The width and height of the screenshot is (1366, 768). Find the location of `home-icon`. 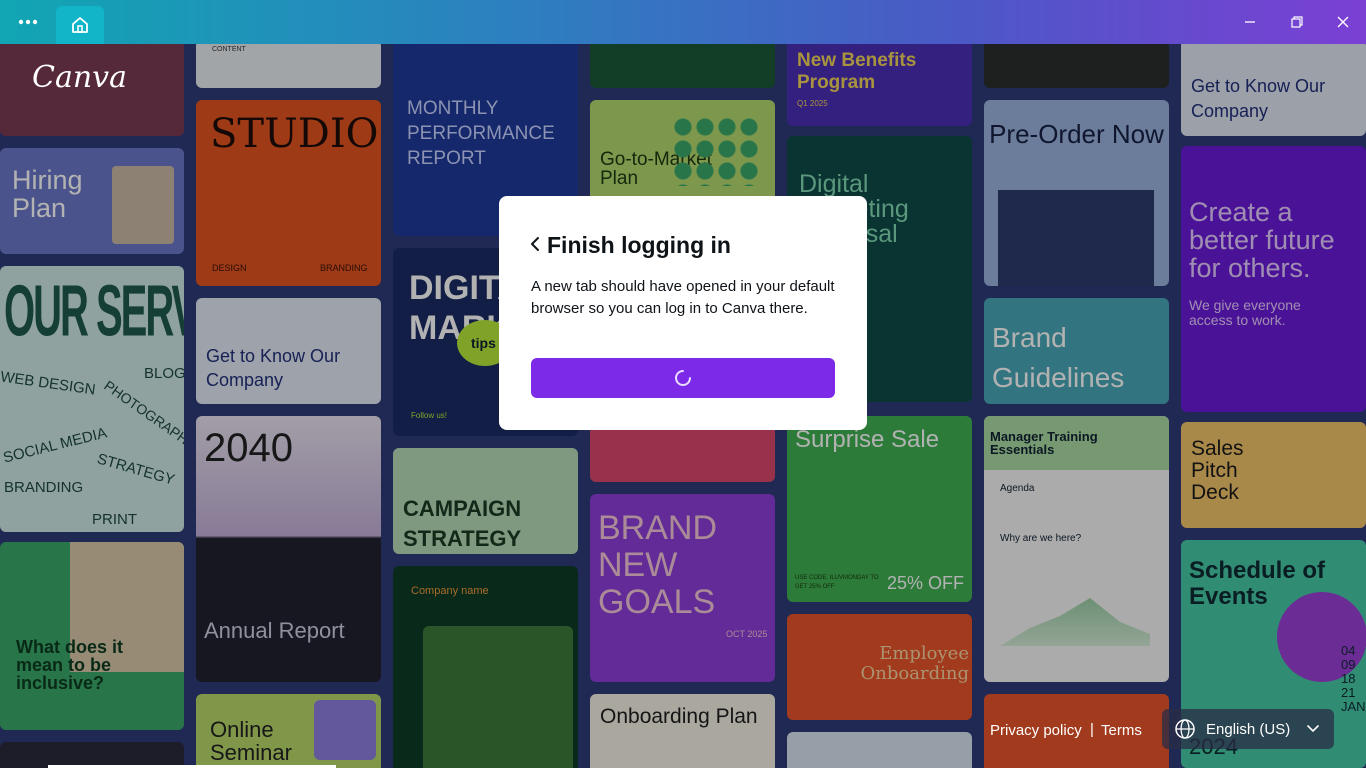

home-icon is located at coordinates (80, 25).